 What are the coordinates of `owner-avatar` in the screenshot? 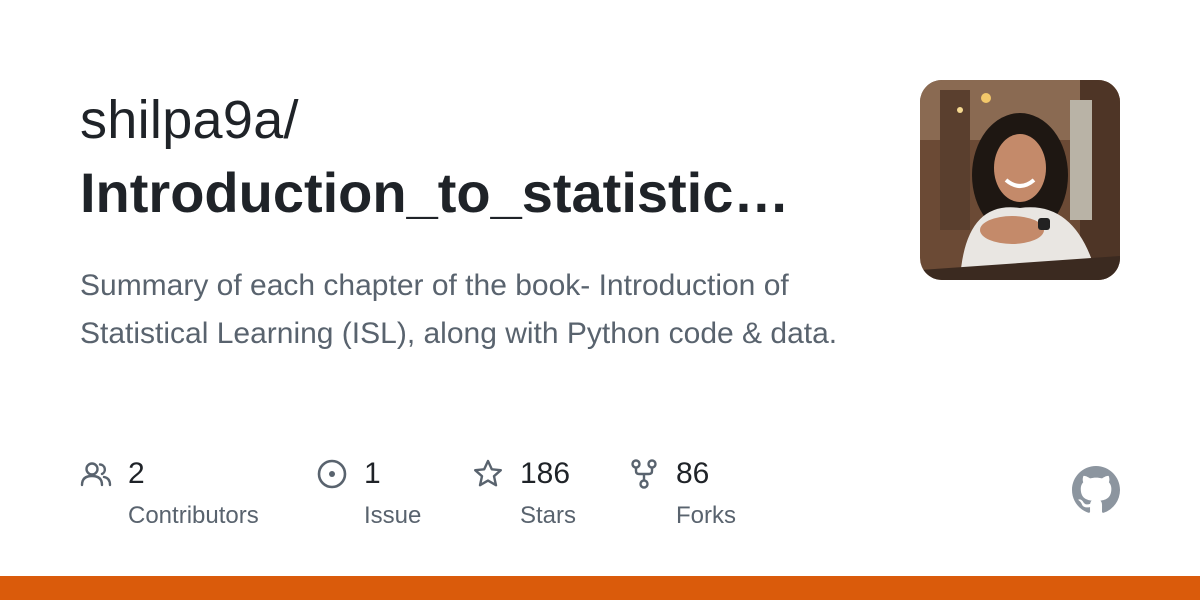 It's located at (1020, 180).